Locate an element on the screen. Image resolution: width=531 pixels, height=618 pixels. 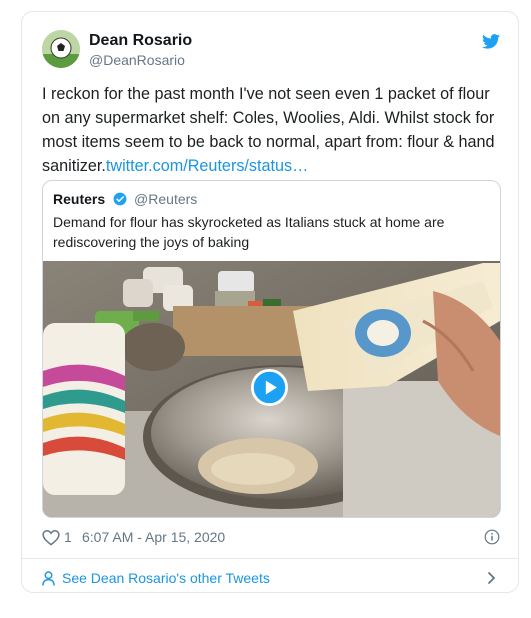
twitter-logo-icon is located at coordinates (491, 41).